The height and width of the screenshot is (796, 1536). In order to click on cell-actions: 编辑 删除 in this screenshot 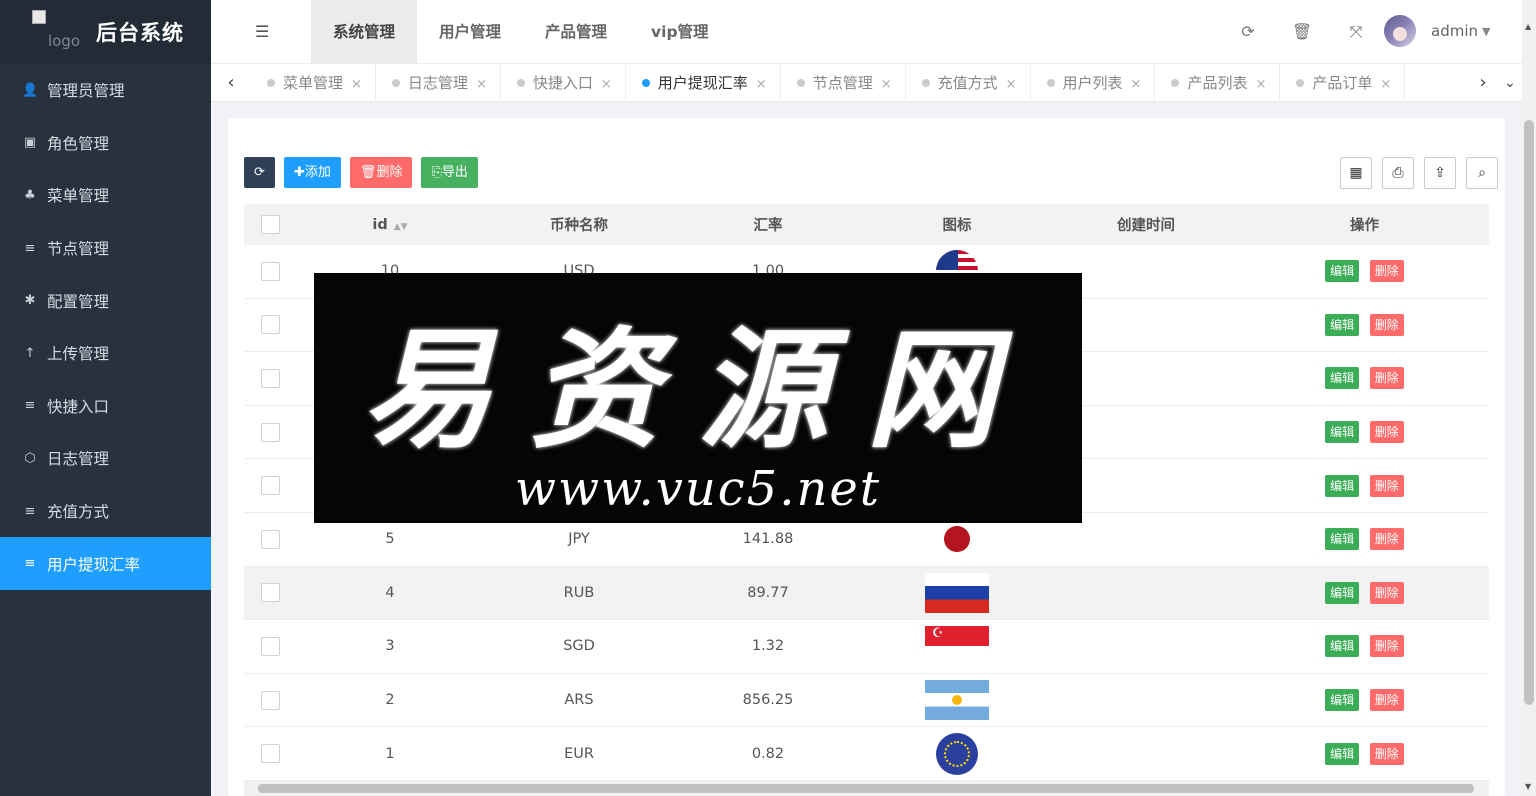, I will do `click(1364, 485)`.